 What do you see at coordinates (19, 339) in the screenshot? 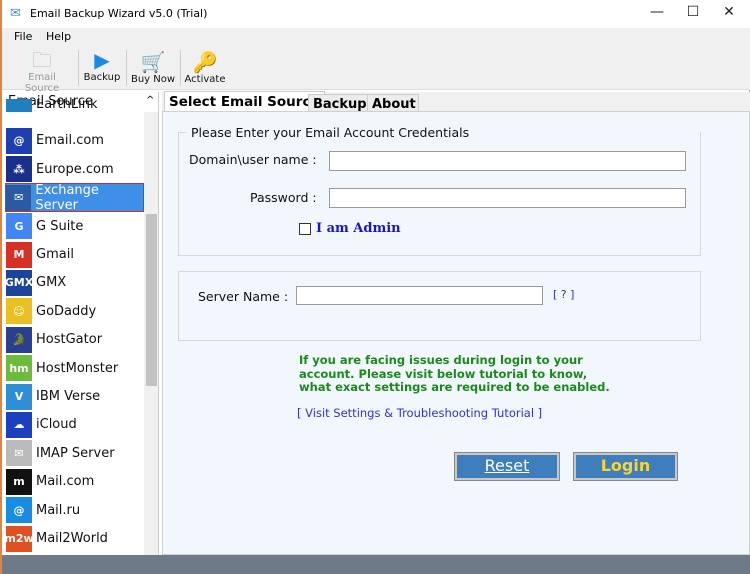
I see `provider-logo-icon: 🐊` at bounding box center [19, 339].